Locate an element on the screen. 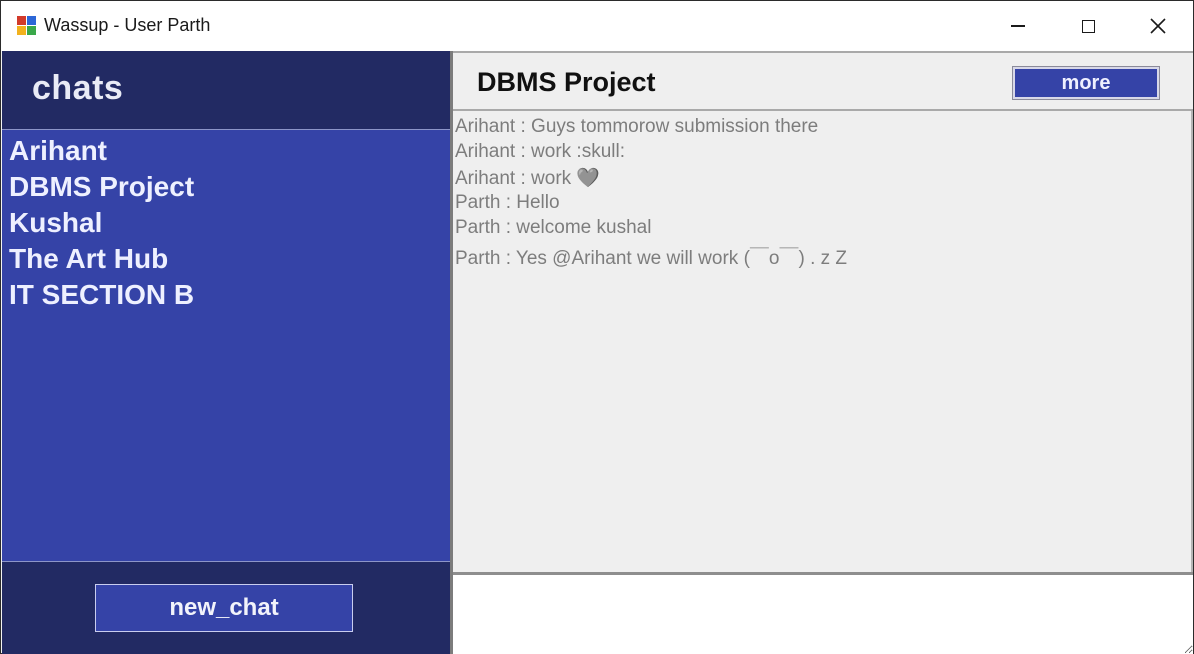 This screenshot has height=654, width=1194. title-bar: Wassup - User Parth is located at coordinates (597, 26).